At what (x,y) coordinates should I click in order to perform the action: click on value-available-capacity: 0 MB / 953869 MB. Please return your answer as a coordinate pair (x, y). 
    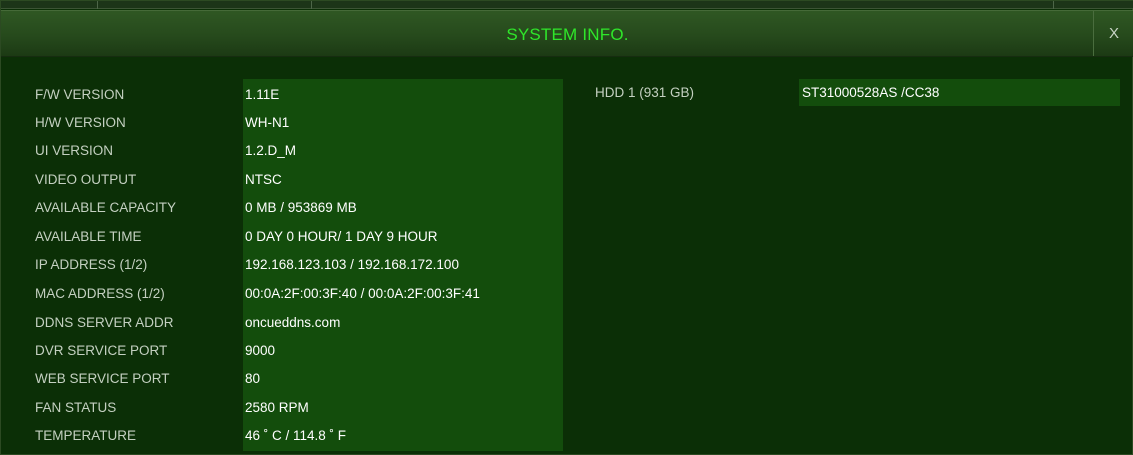
    Looking at the image, I should click on (301, 207).